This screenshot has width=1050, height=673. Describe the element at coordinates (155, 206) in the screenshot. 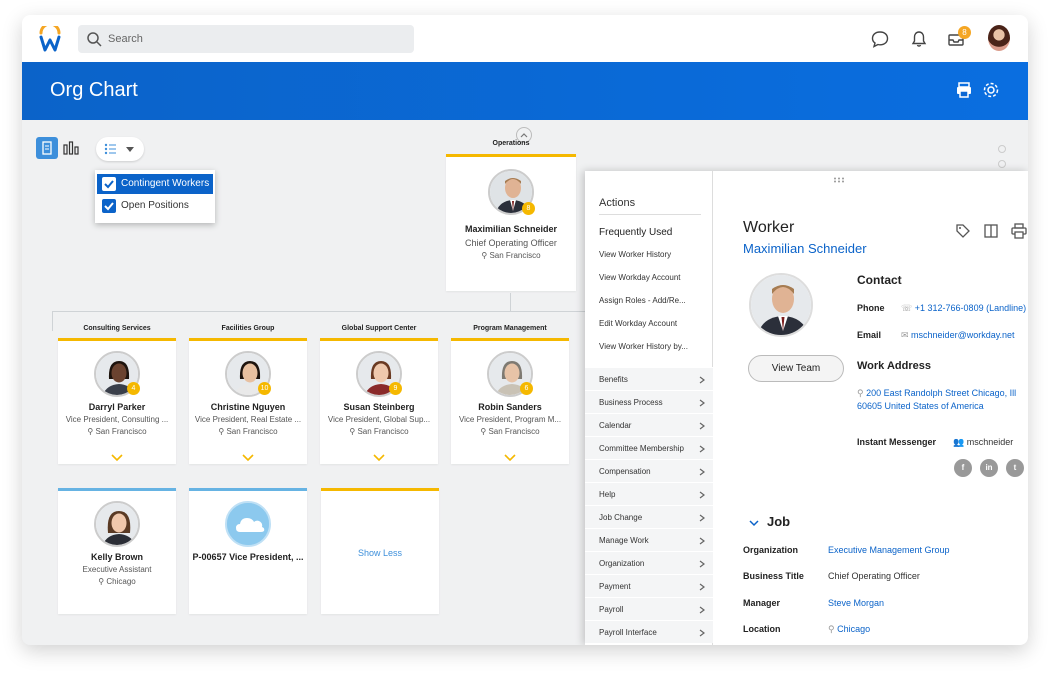

I see `filter-option-open-positions: Open Positions` at that location.